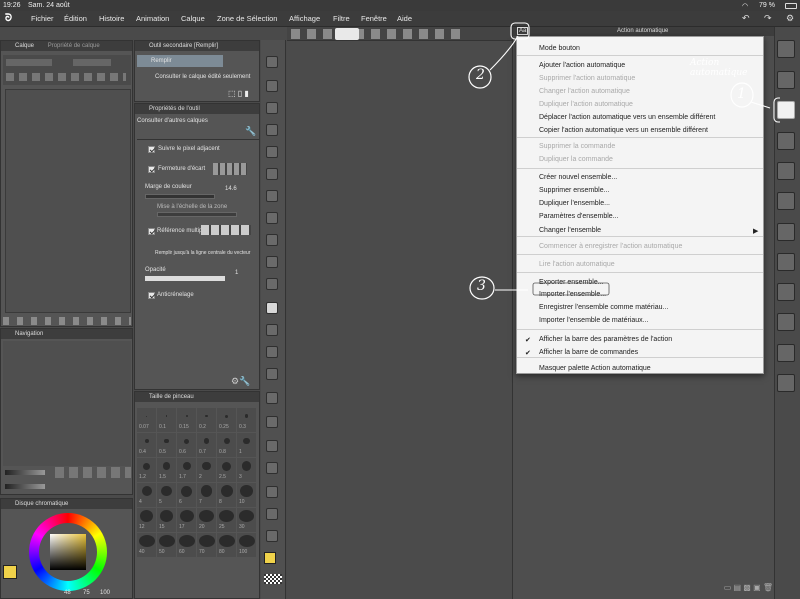 This screenshot has width=800, height=599. What do you see at coordinates (226, 445) in the screenshot?
I see `brush-size-cell: 0.8` at bounding box center [226, 445].